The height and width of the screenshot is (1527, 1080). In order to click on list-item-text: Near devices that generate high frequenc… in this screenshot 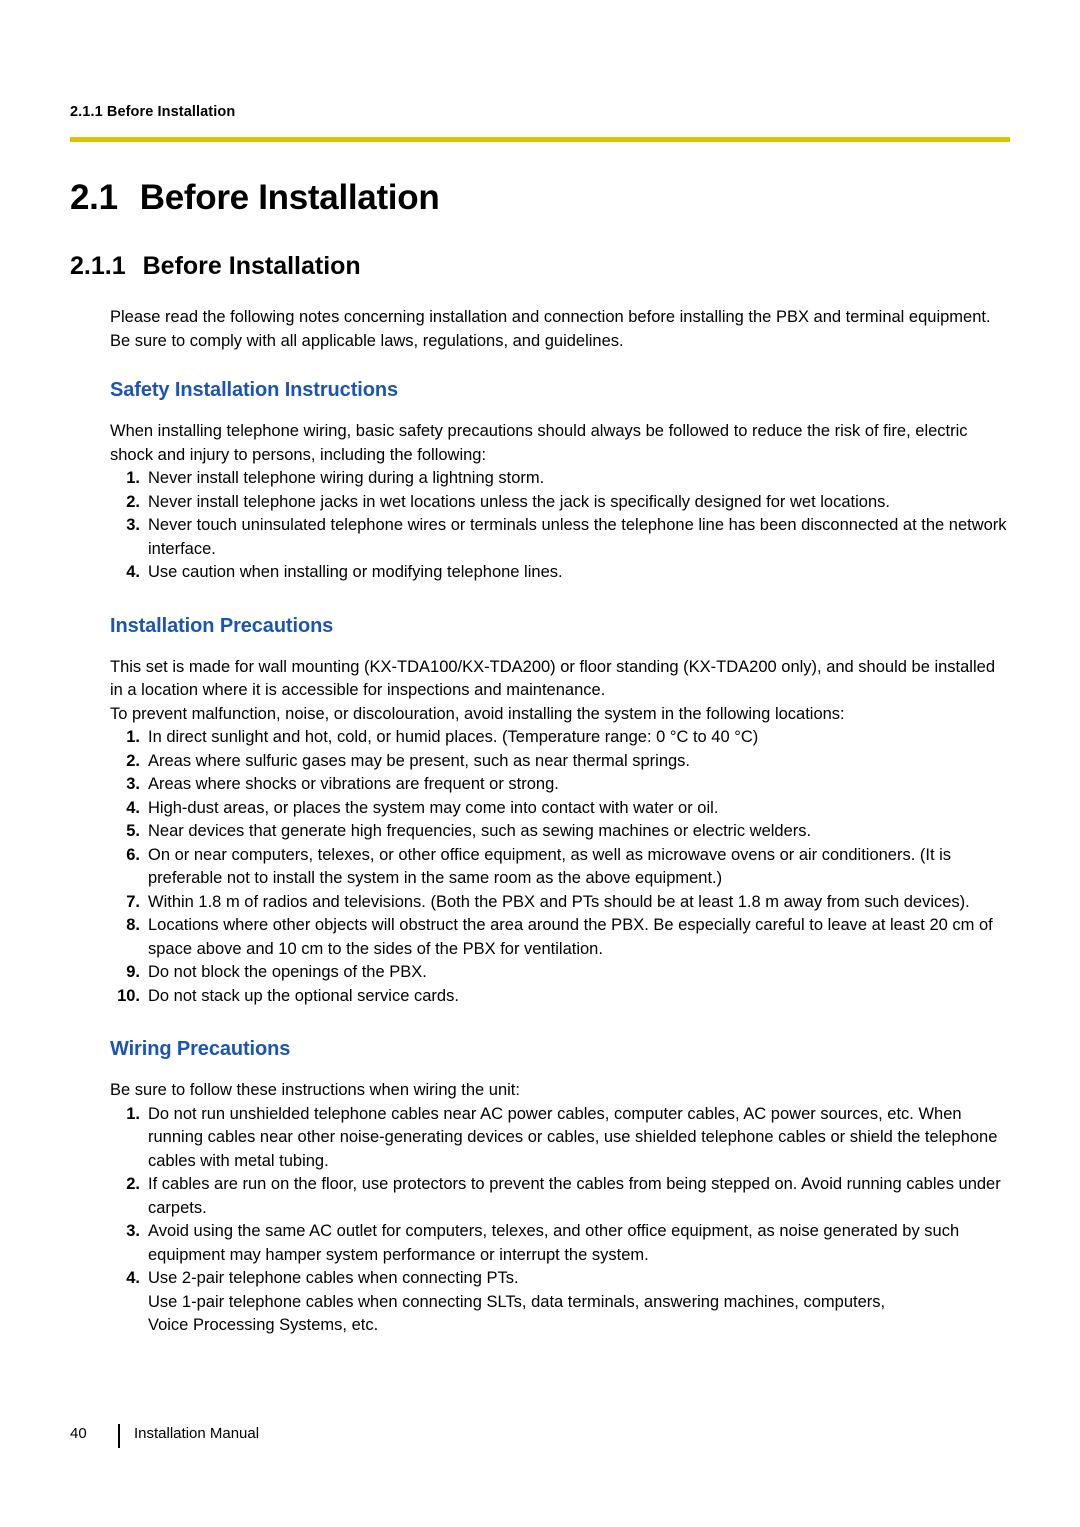, I will do `click(480, 831)`.